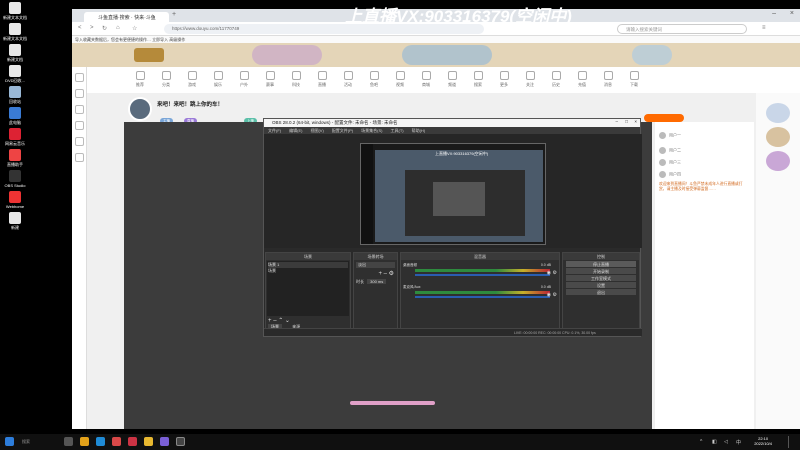  Describe the element at coordinates (348, 79) in the screenshot. I see `category-item: 活动` at that location.